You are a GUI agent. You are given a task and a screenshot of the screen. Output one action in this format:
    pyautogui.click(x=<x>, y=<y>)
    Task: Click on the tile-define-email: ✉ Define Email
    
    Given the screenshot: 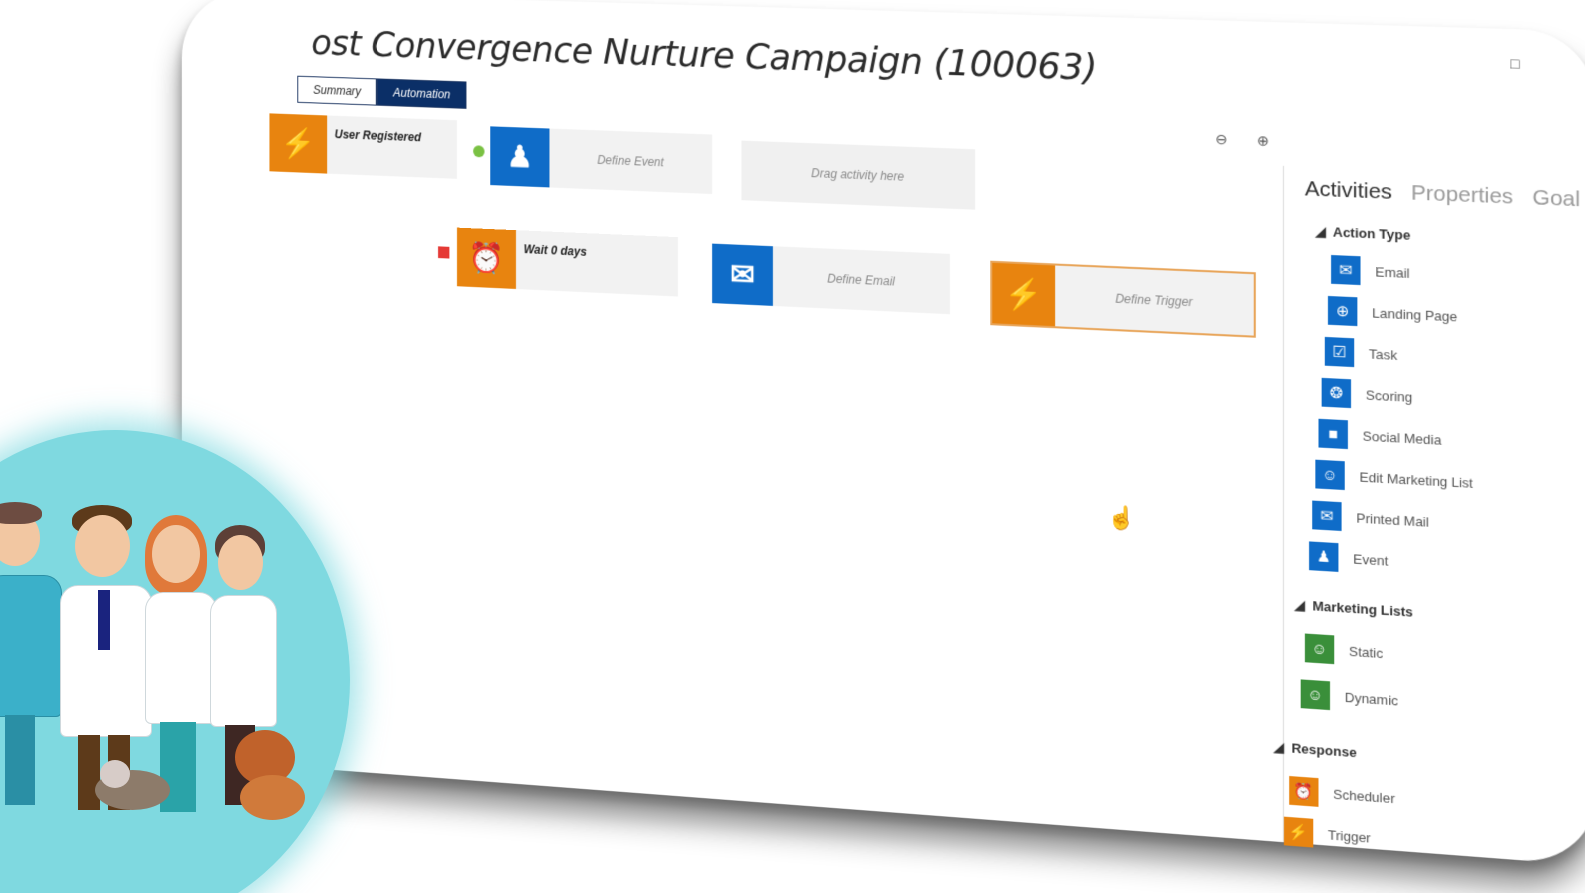 What is the action you would take?
    pyautogui.click(x=831, y=279)
    